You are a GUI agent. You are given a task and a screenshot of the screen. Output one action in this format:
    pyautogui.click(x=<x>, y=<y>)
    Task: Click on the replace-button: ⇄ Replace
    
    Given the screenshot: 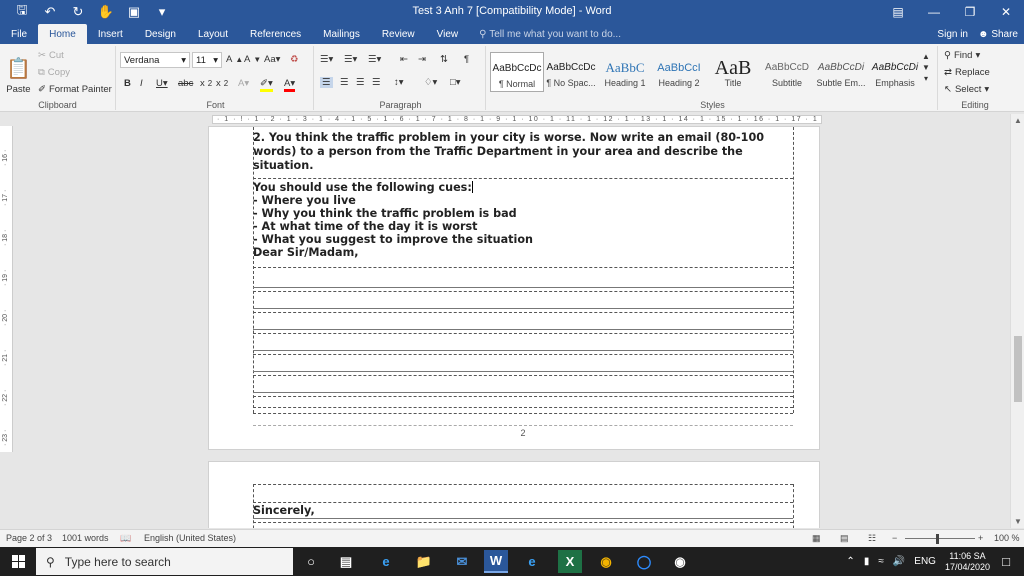 What is the action you would take?
    pyautogui.click(x=967, y=72)
    